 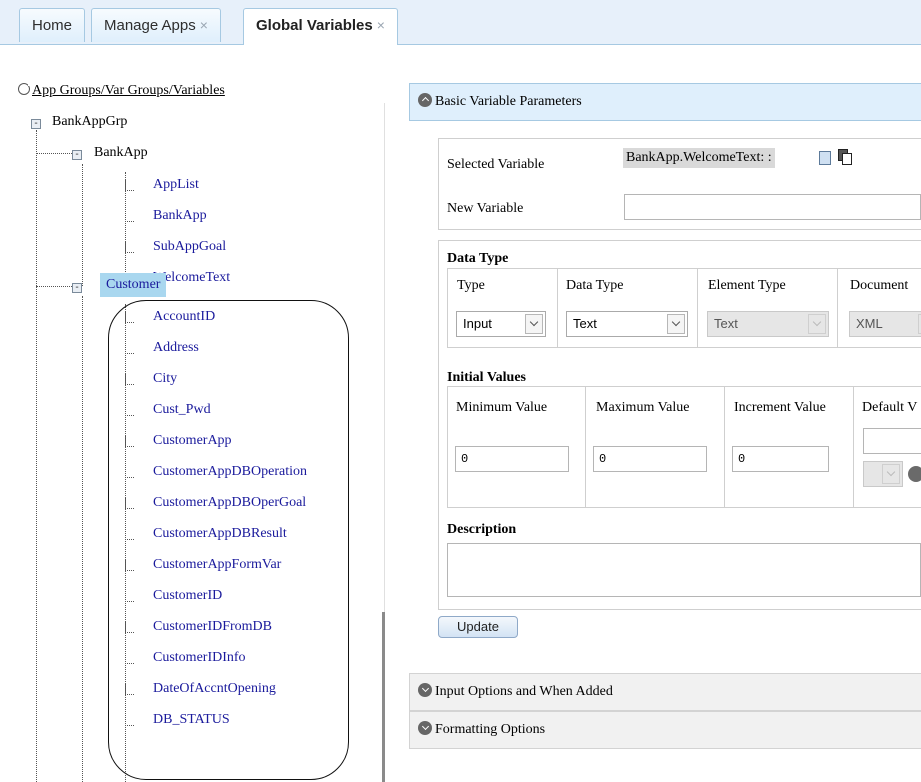 I want to click on tab-home-label: Home, so click(x=52, y=25).